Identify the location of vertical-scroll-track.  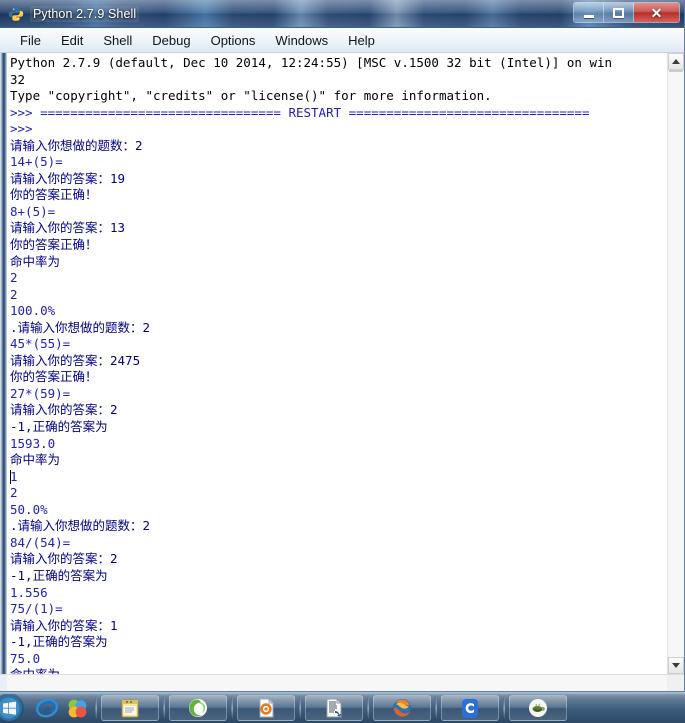
(676, 363).